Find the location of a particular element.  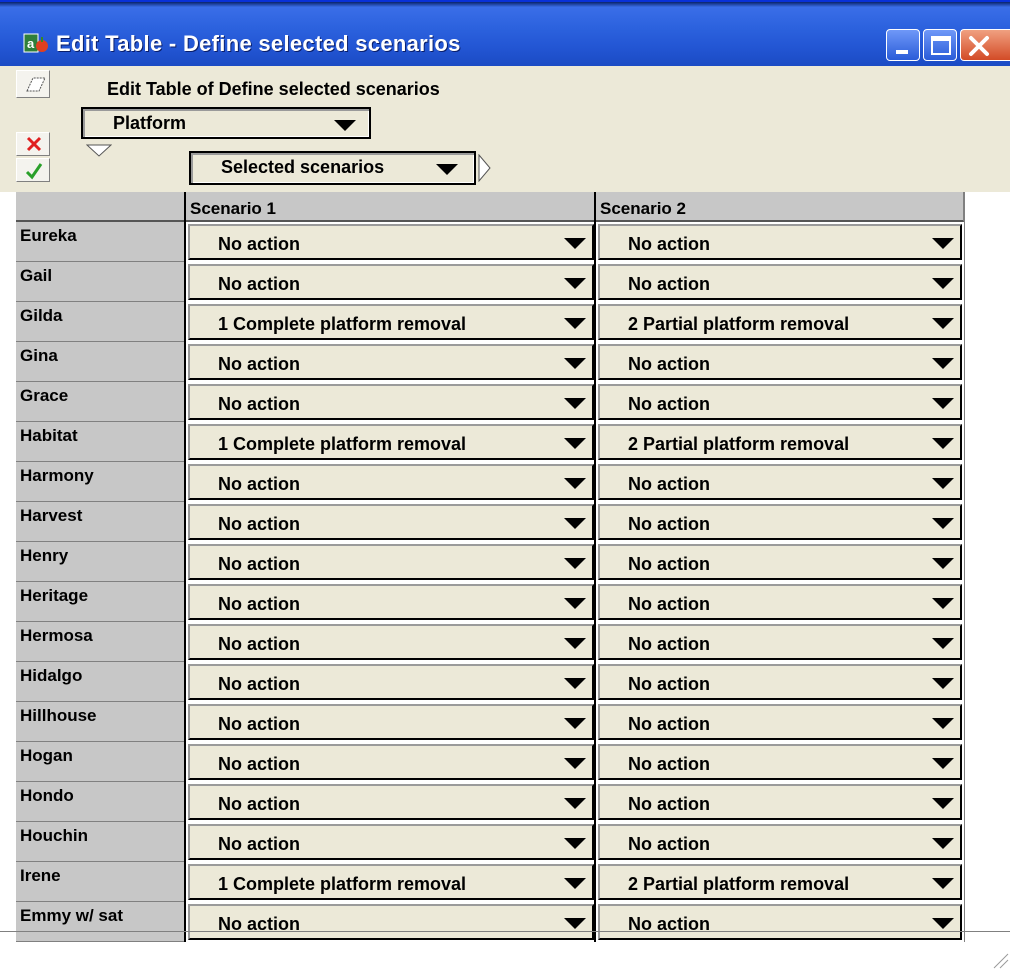

pivot-down-triangle-icon is located at coordinates (99, 151).